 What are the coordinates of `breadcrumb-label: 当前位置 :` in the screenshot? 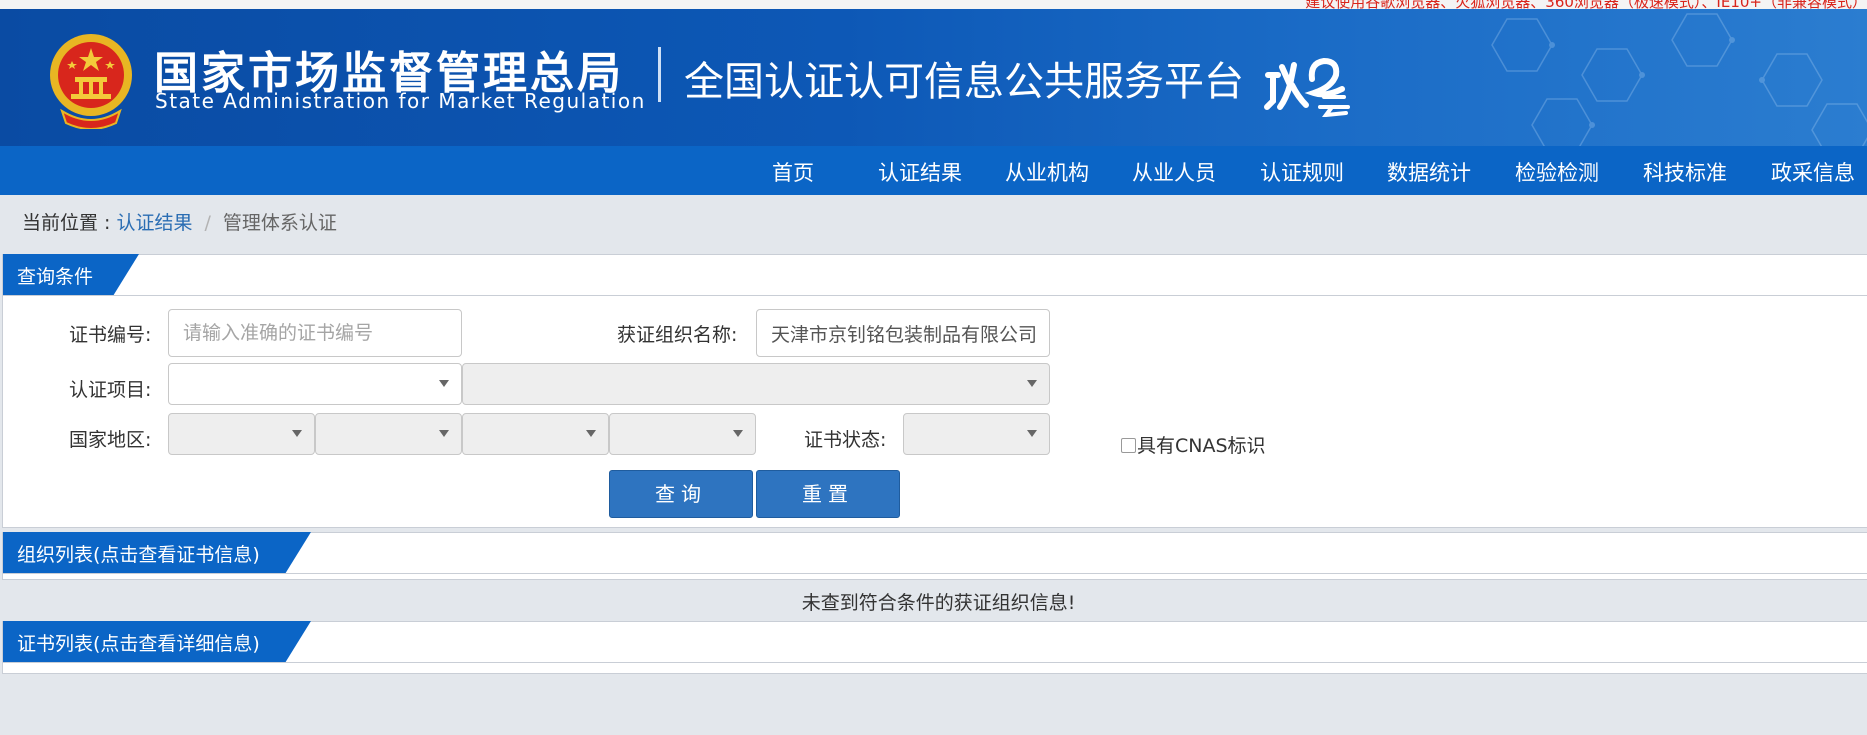 It's located at (66, 223).